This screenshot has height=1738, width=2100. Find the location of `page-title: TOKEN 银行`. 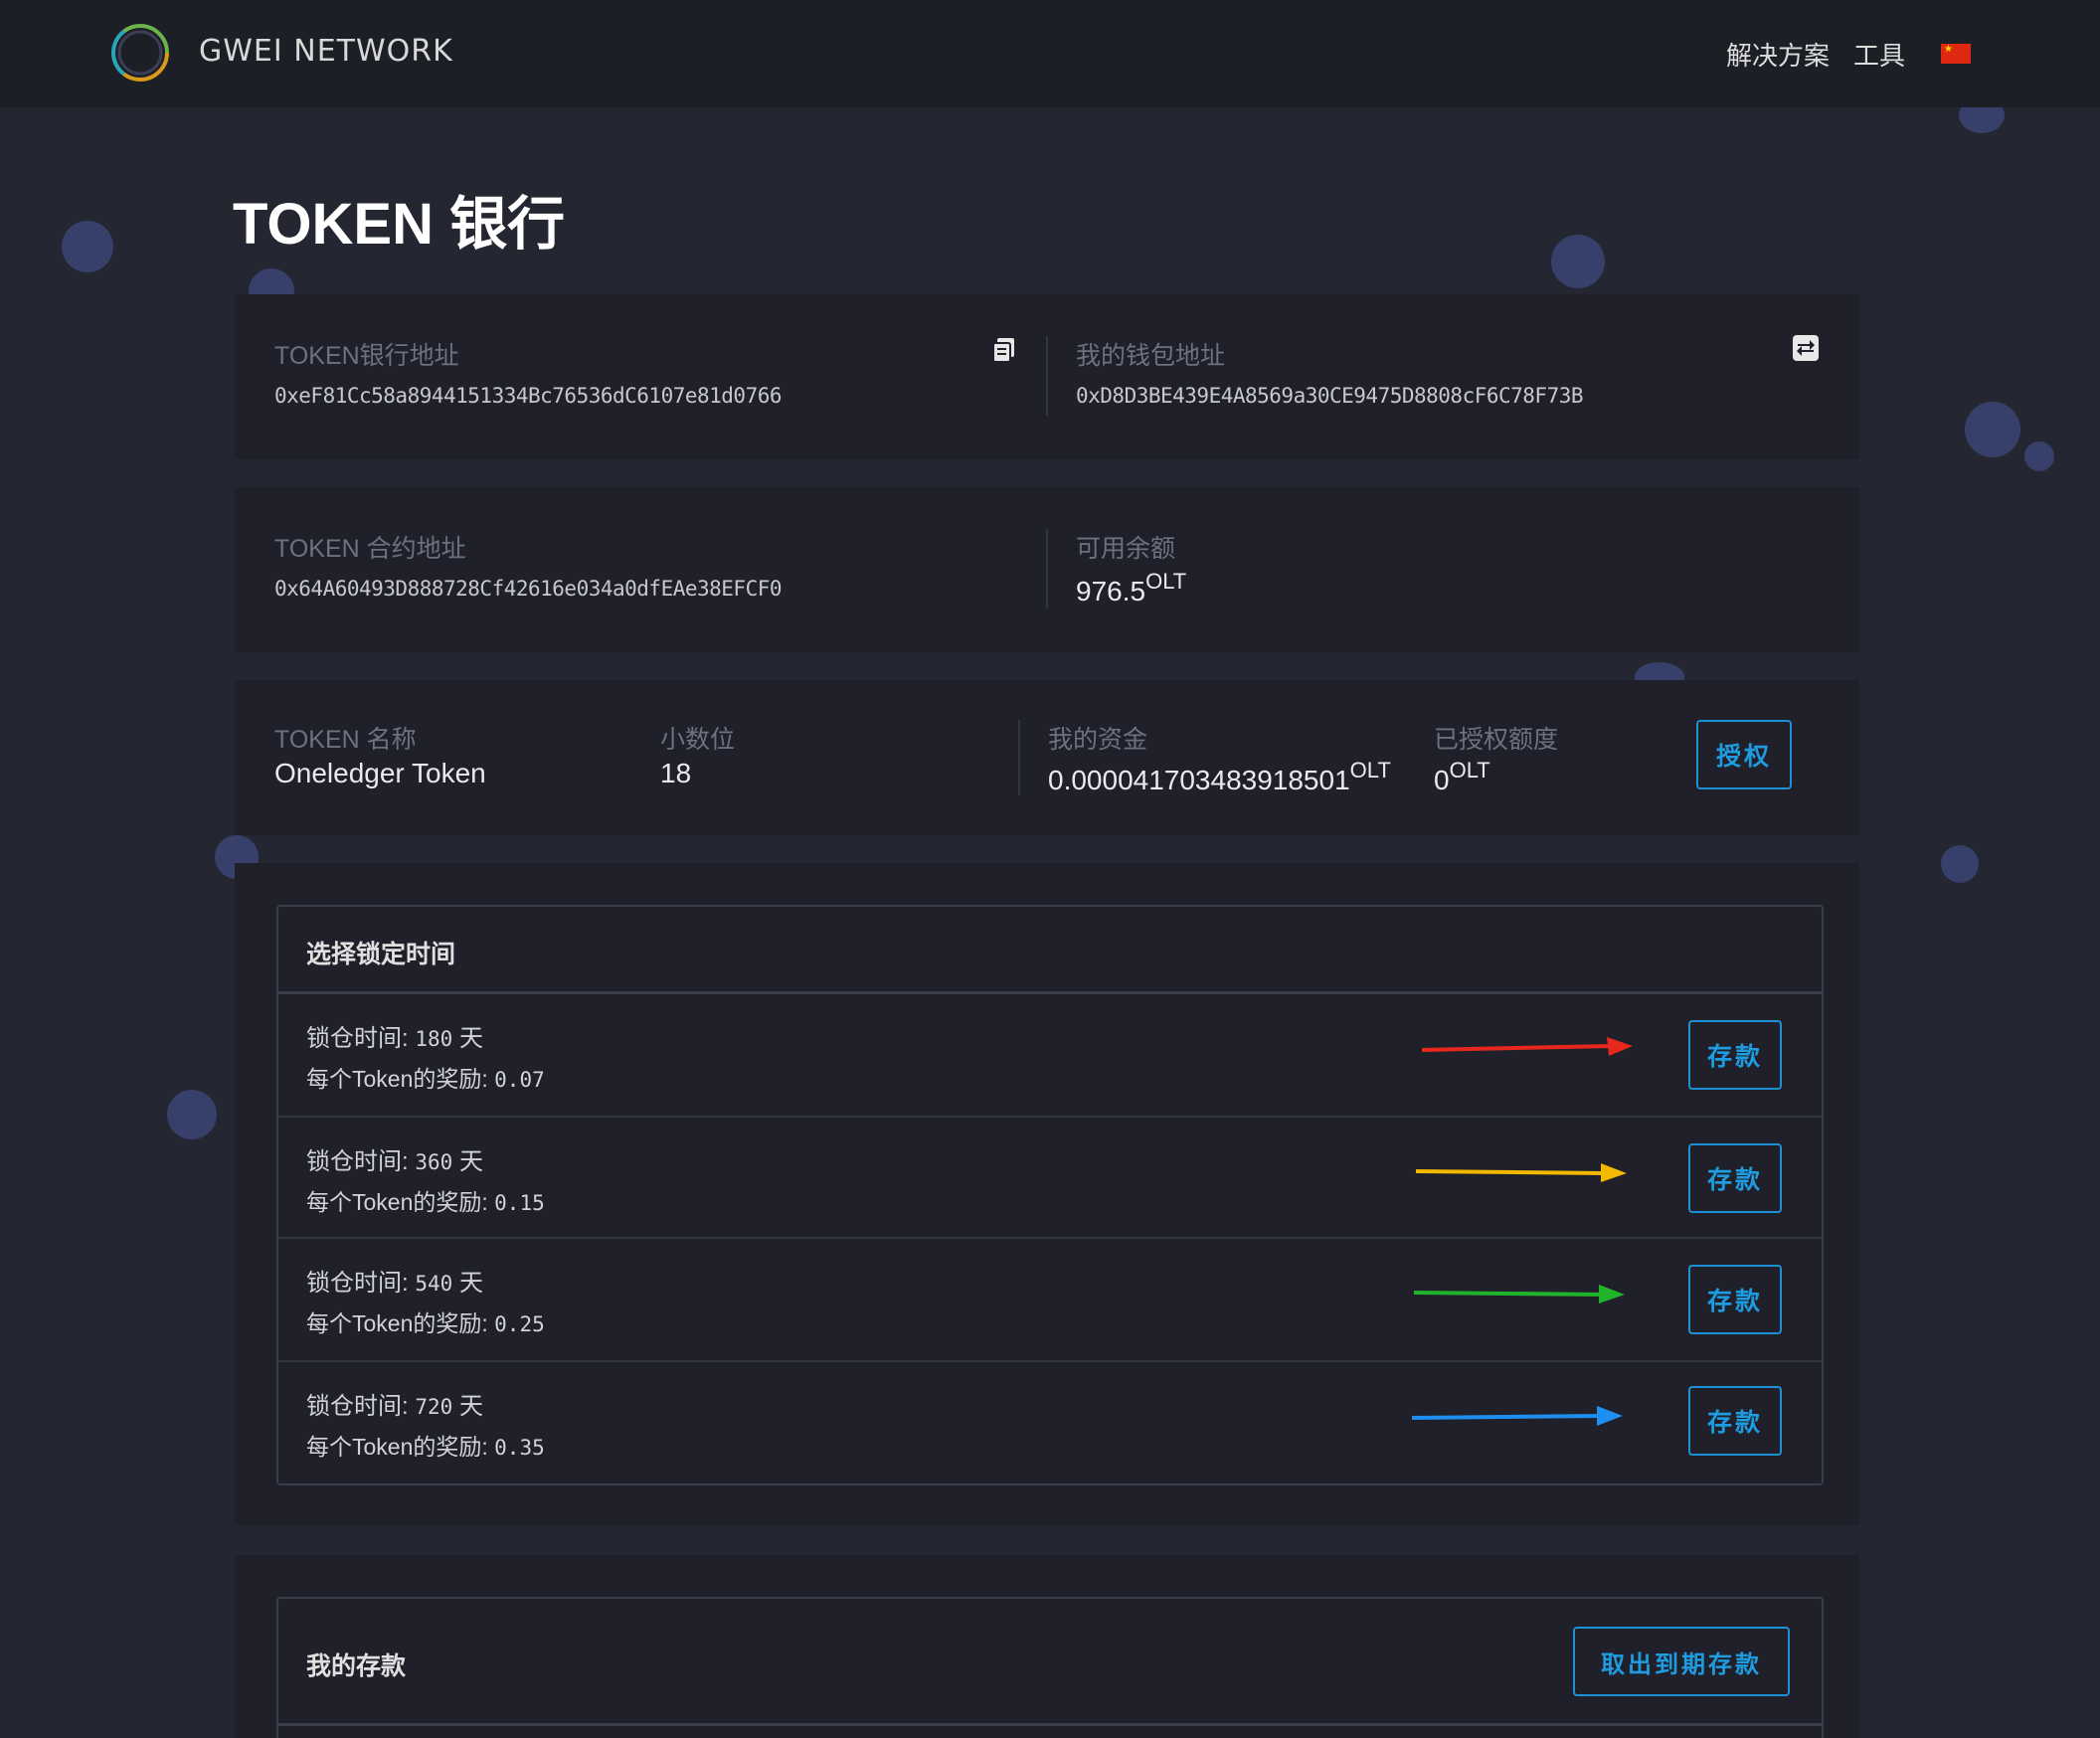

page-title: TOKEN 银行 is located at coordinates (399, 224).